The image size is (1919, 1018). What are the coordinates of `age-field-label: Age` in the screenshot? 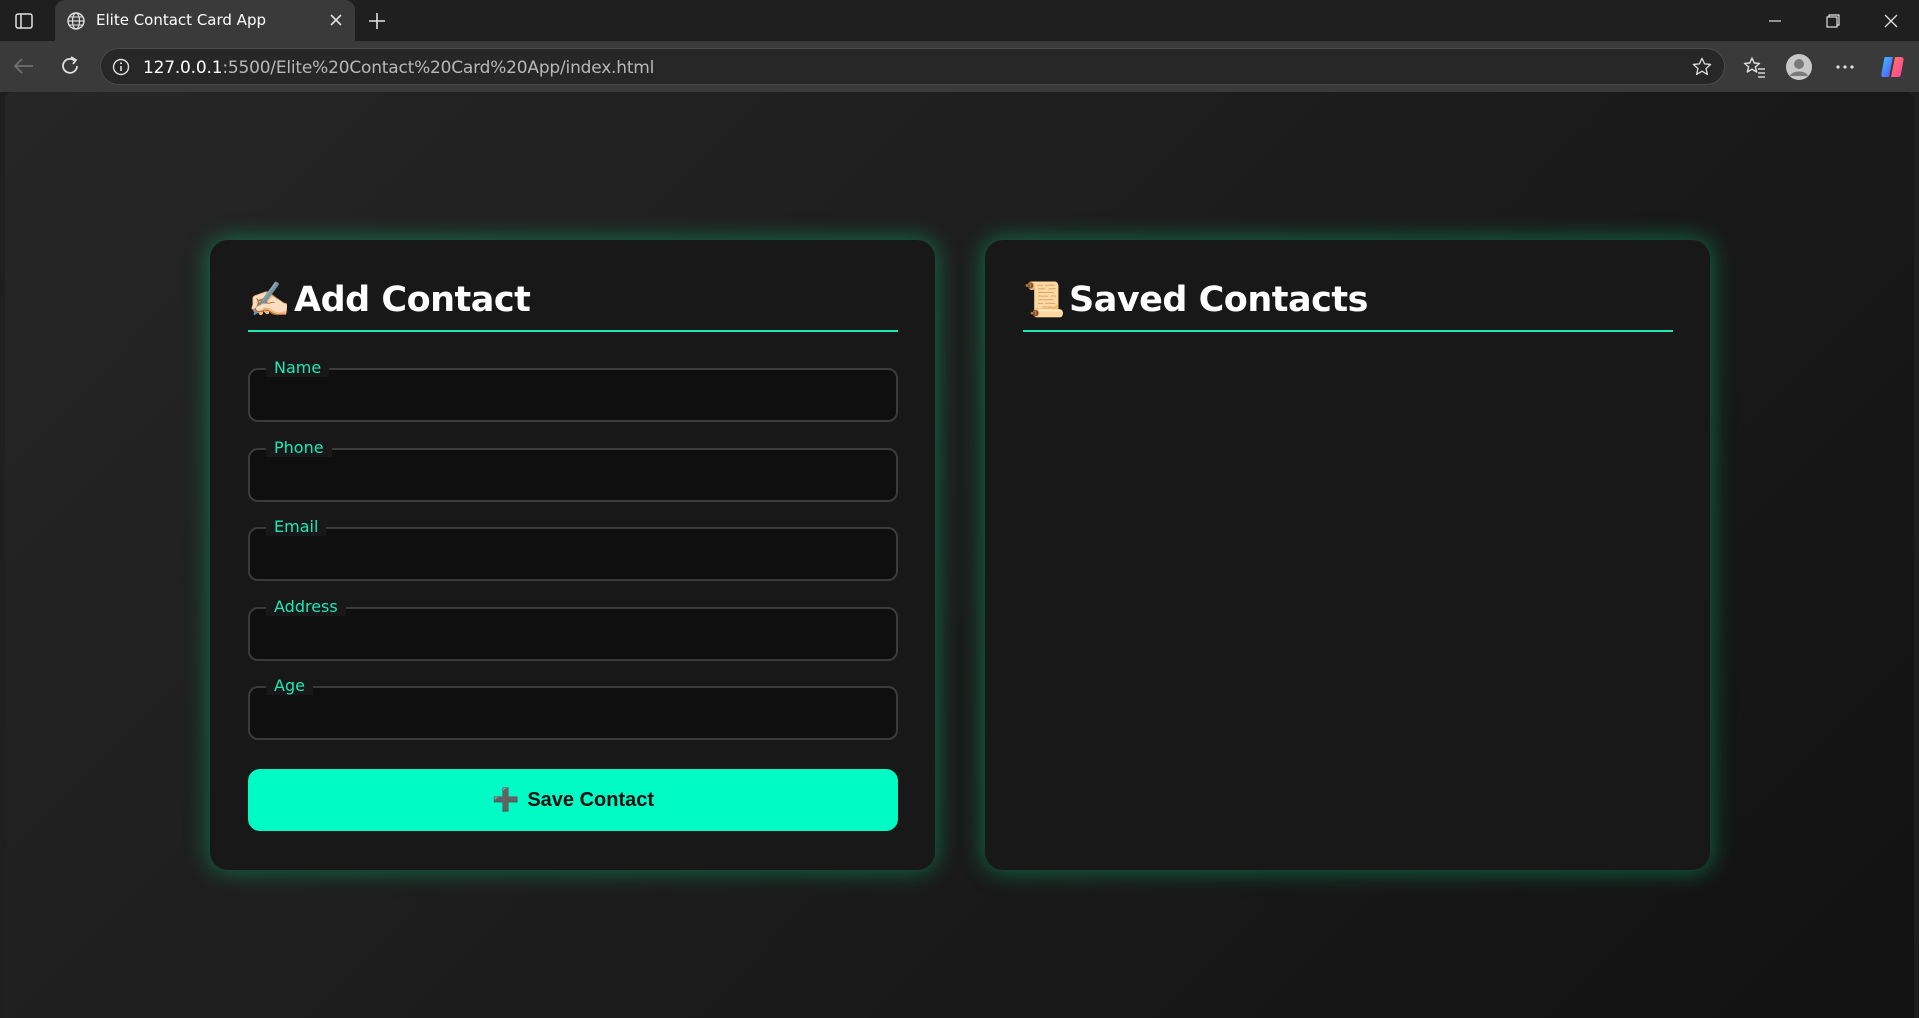 It's located at (289, 686).